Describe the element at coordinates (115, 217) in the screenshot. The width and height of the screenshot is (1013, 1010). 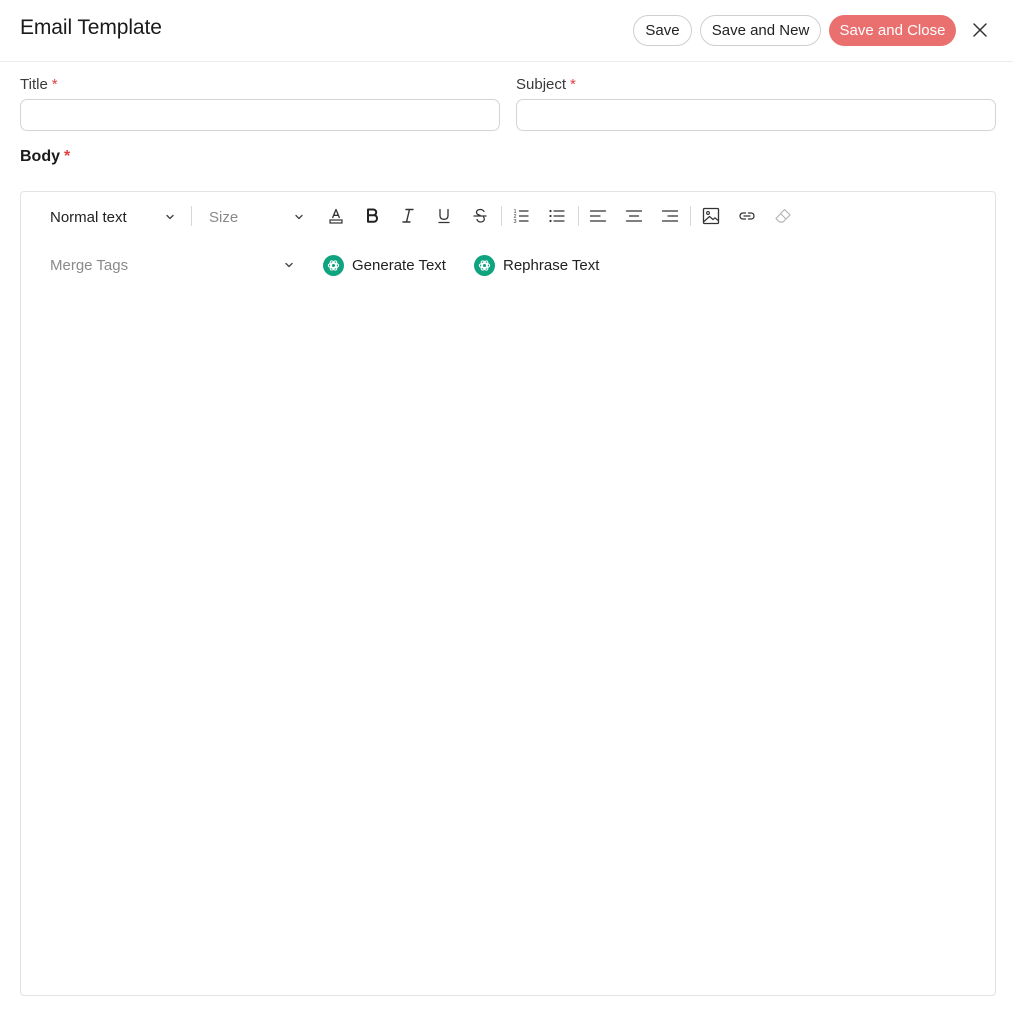
I see `text-style-select: Normal text` at that location.